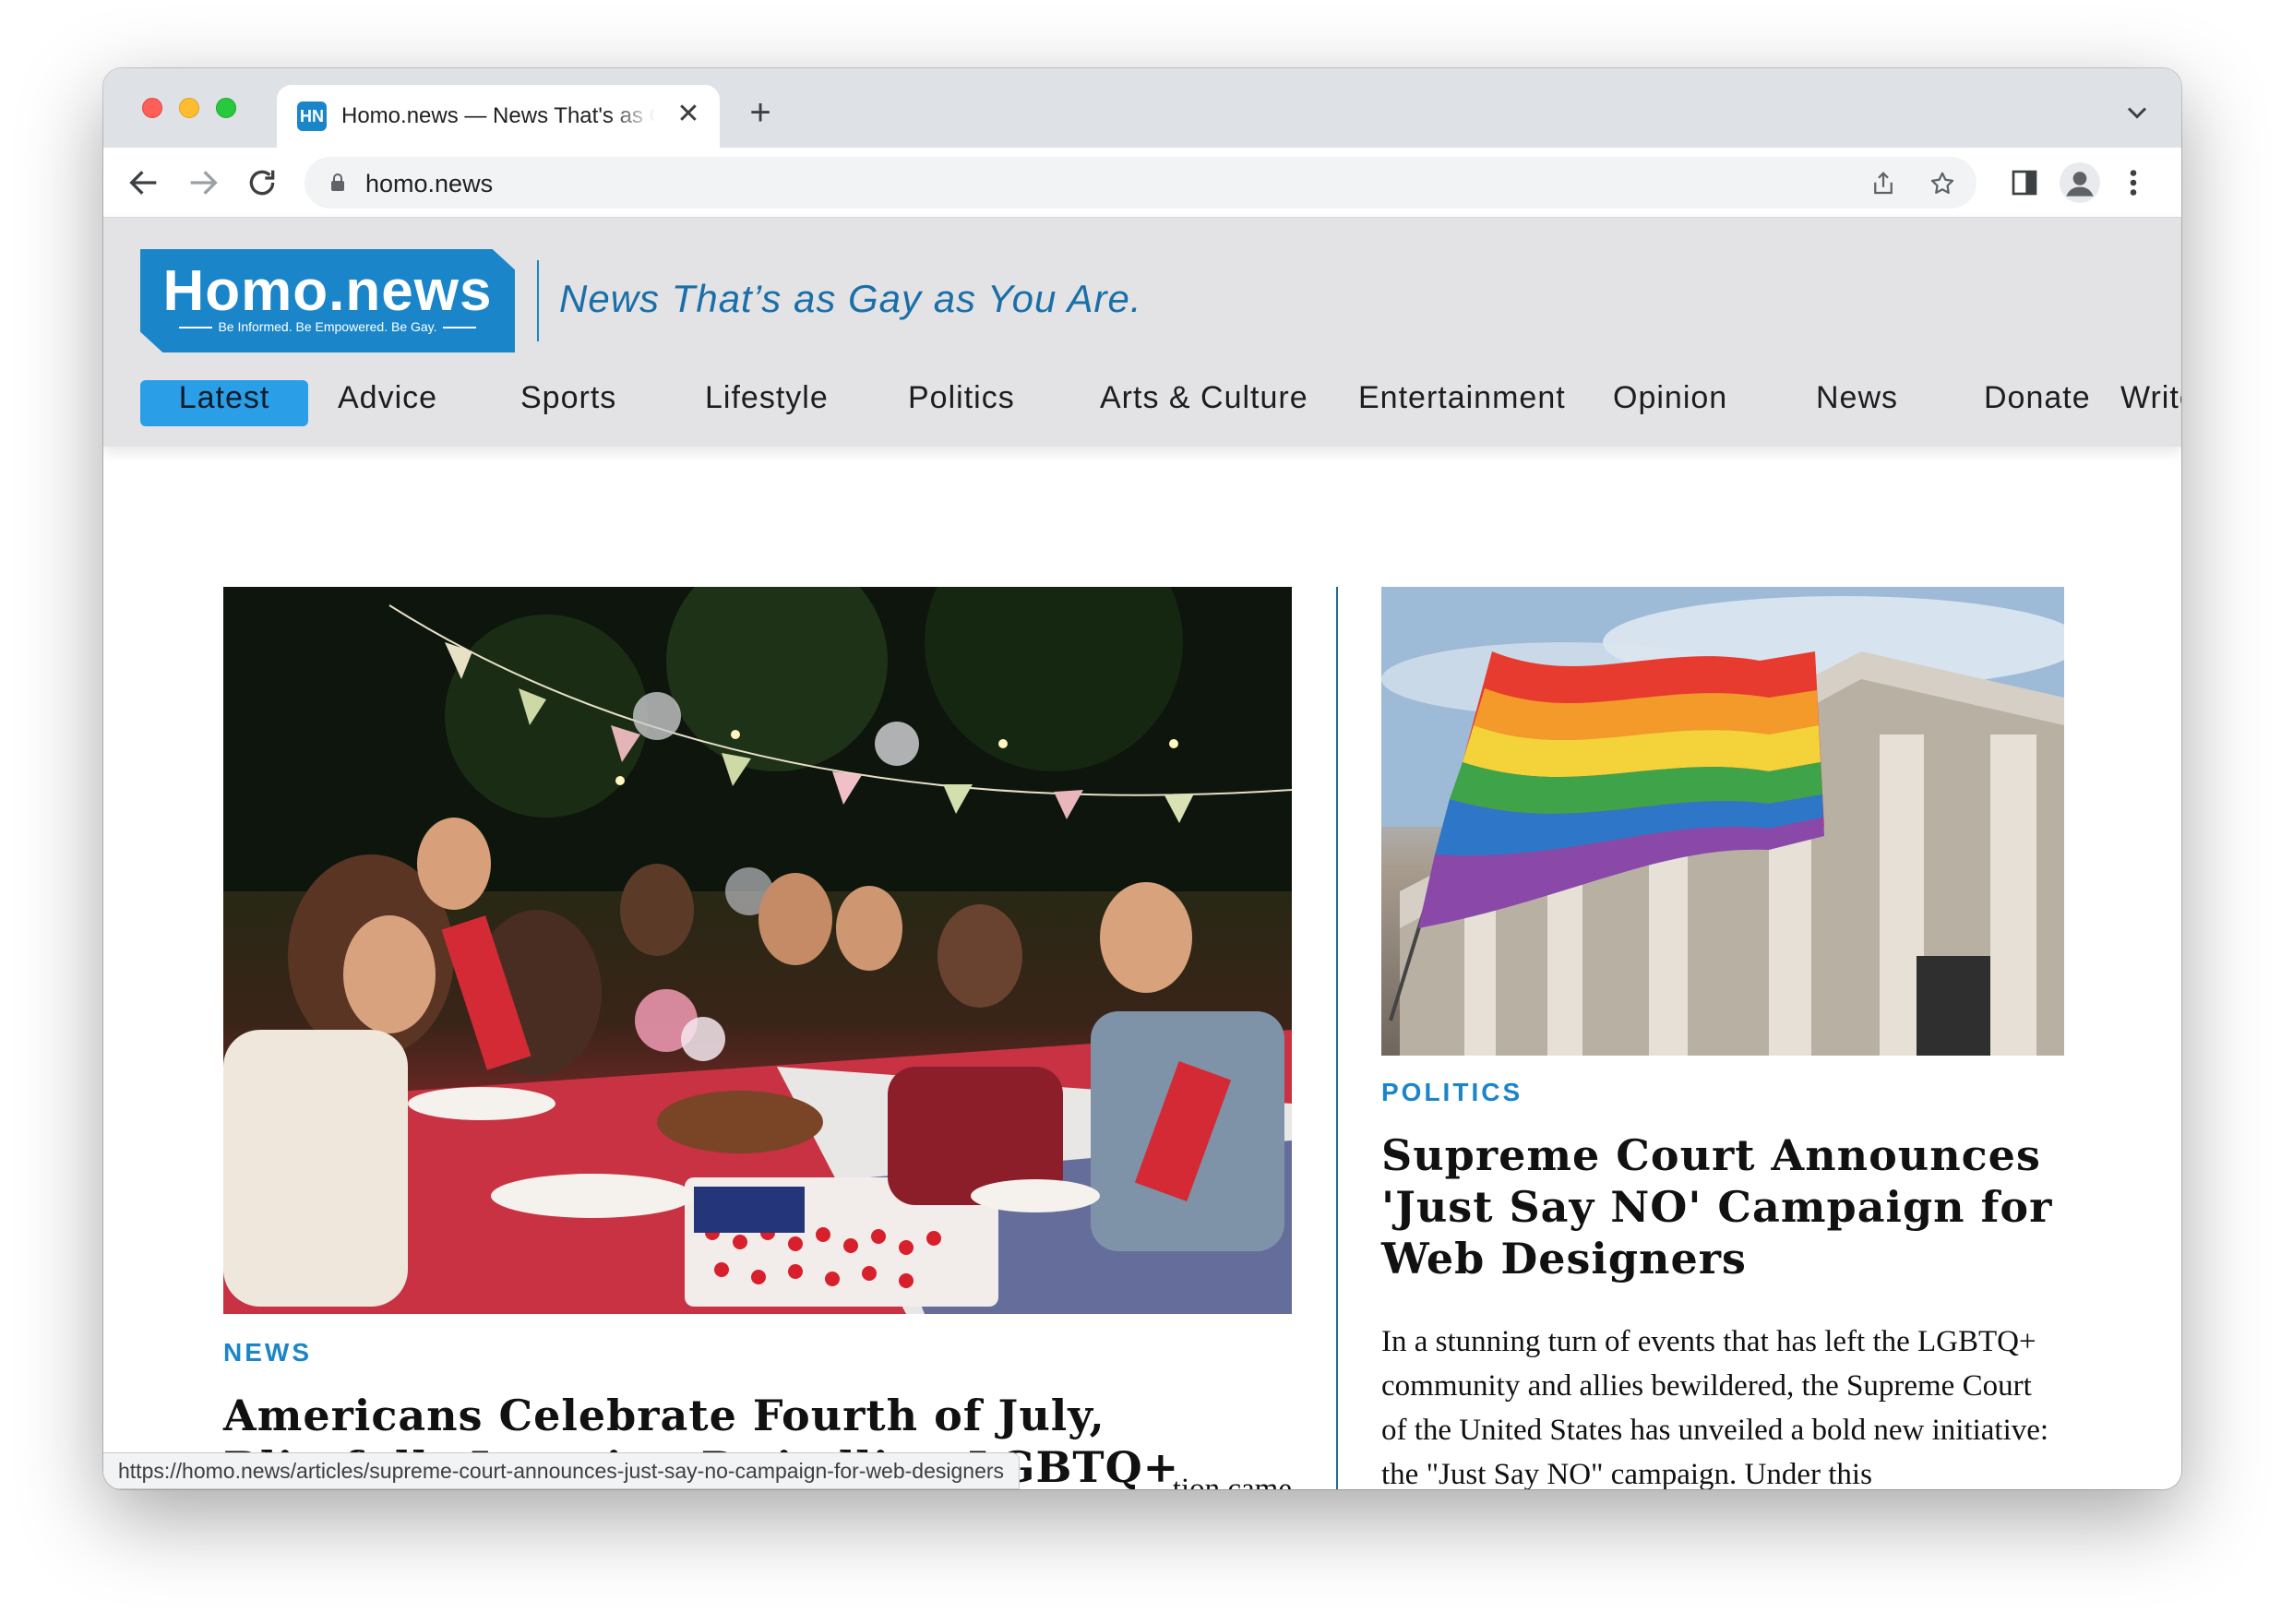 The height and width of the screenshot is (1624, 2281). I want to click on column-divider, so click(1337, 1038).